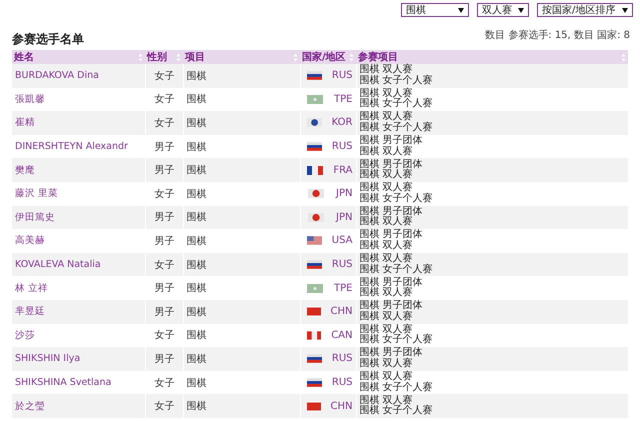  I want to click on athlete-name-link: 樊麾, so click(25, 170).